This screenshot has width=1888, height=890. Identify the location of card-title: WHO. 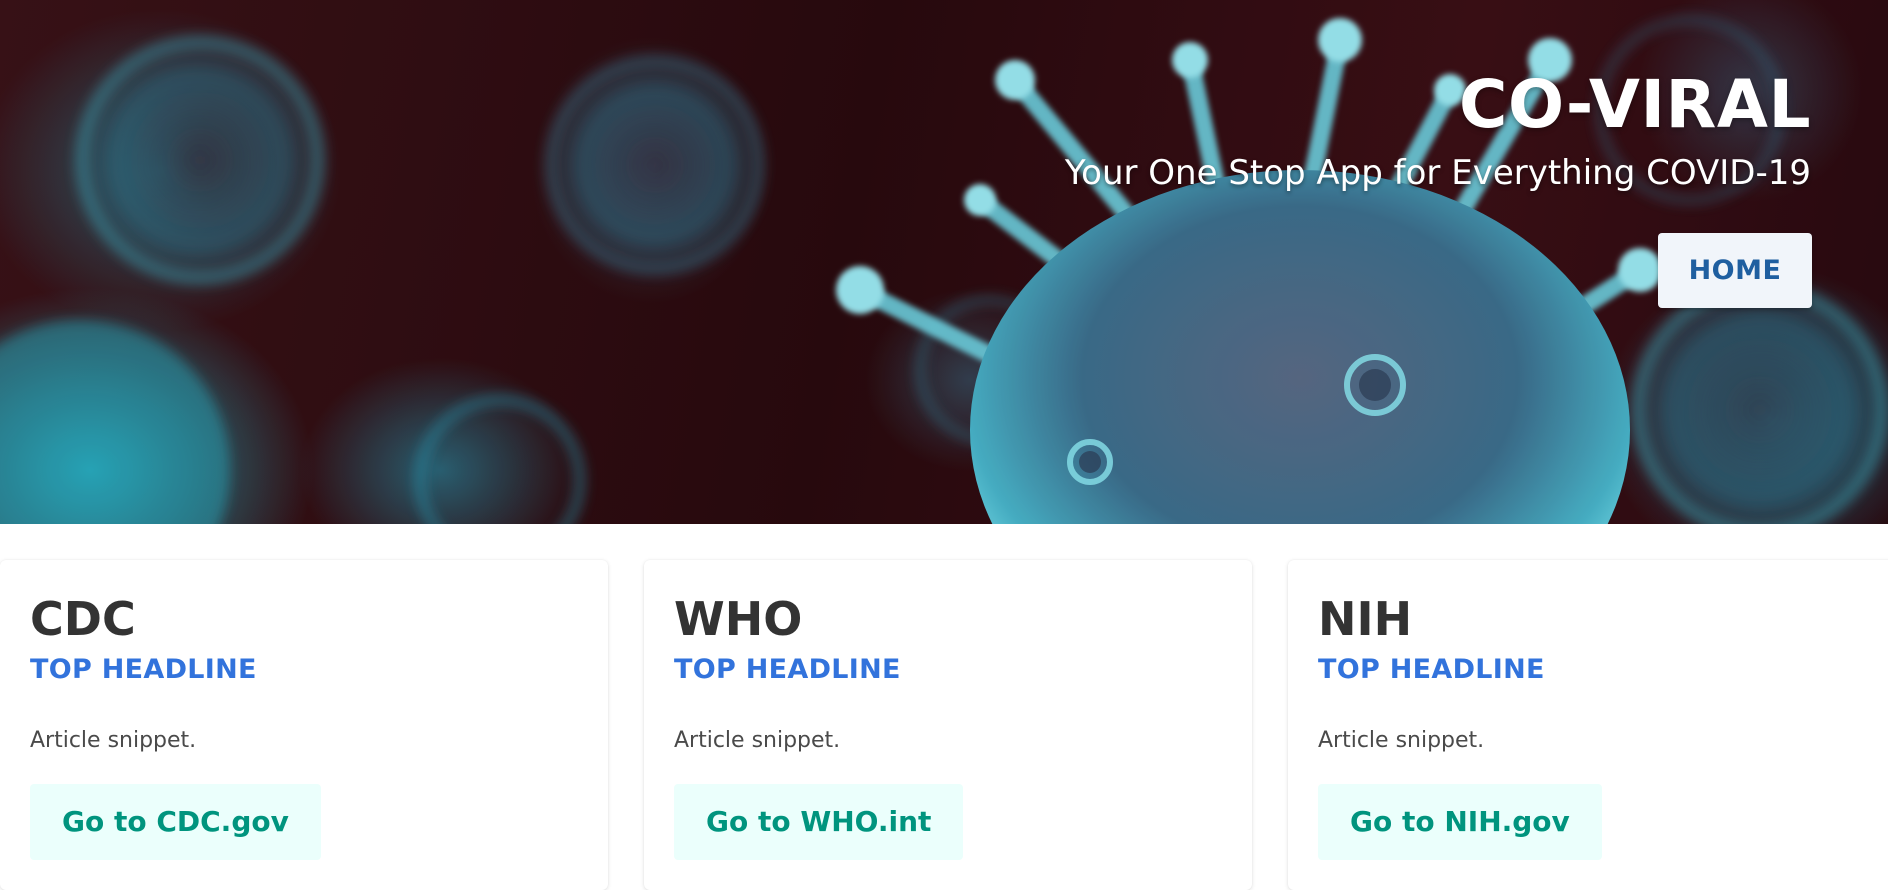
(738, 619).